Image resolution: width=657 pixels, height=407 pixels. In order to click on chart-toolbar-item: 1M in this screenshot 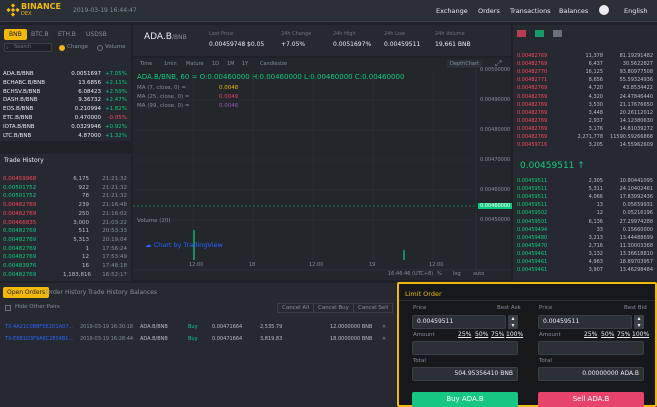, I will do `click(231, 64)`.